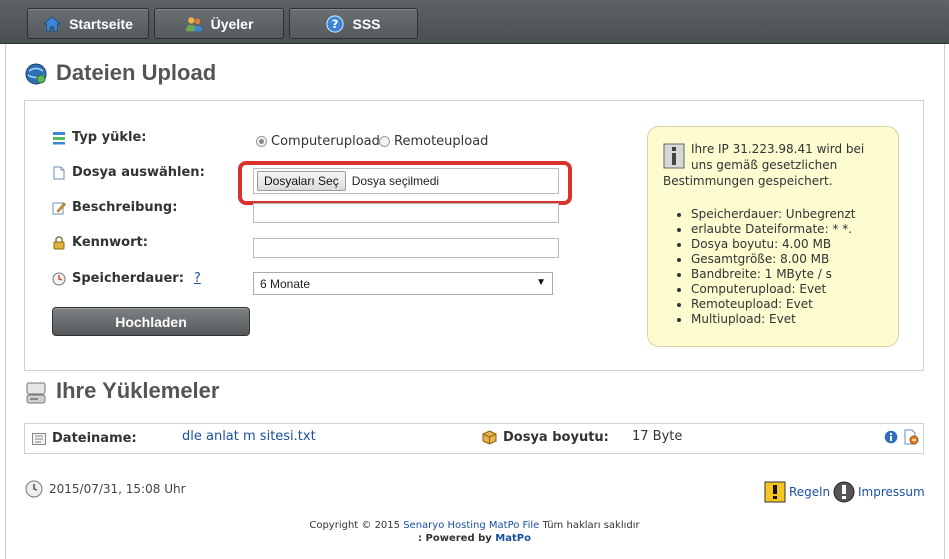 The image size is (949, 559). I want to click on file-label-row: Dosya auswählen:, so click(128, 172).